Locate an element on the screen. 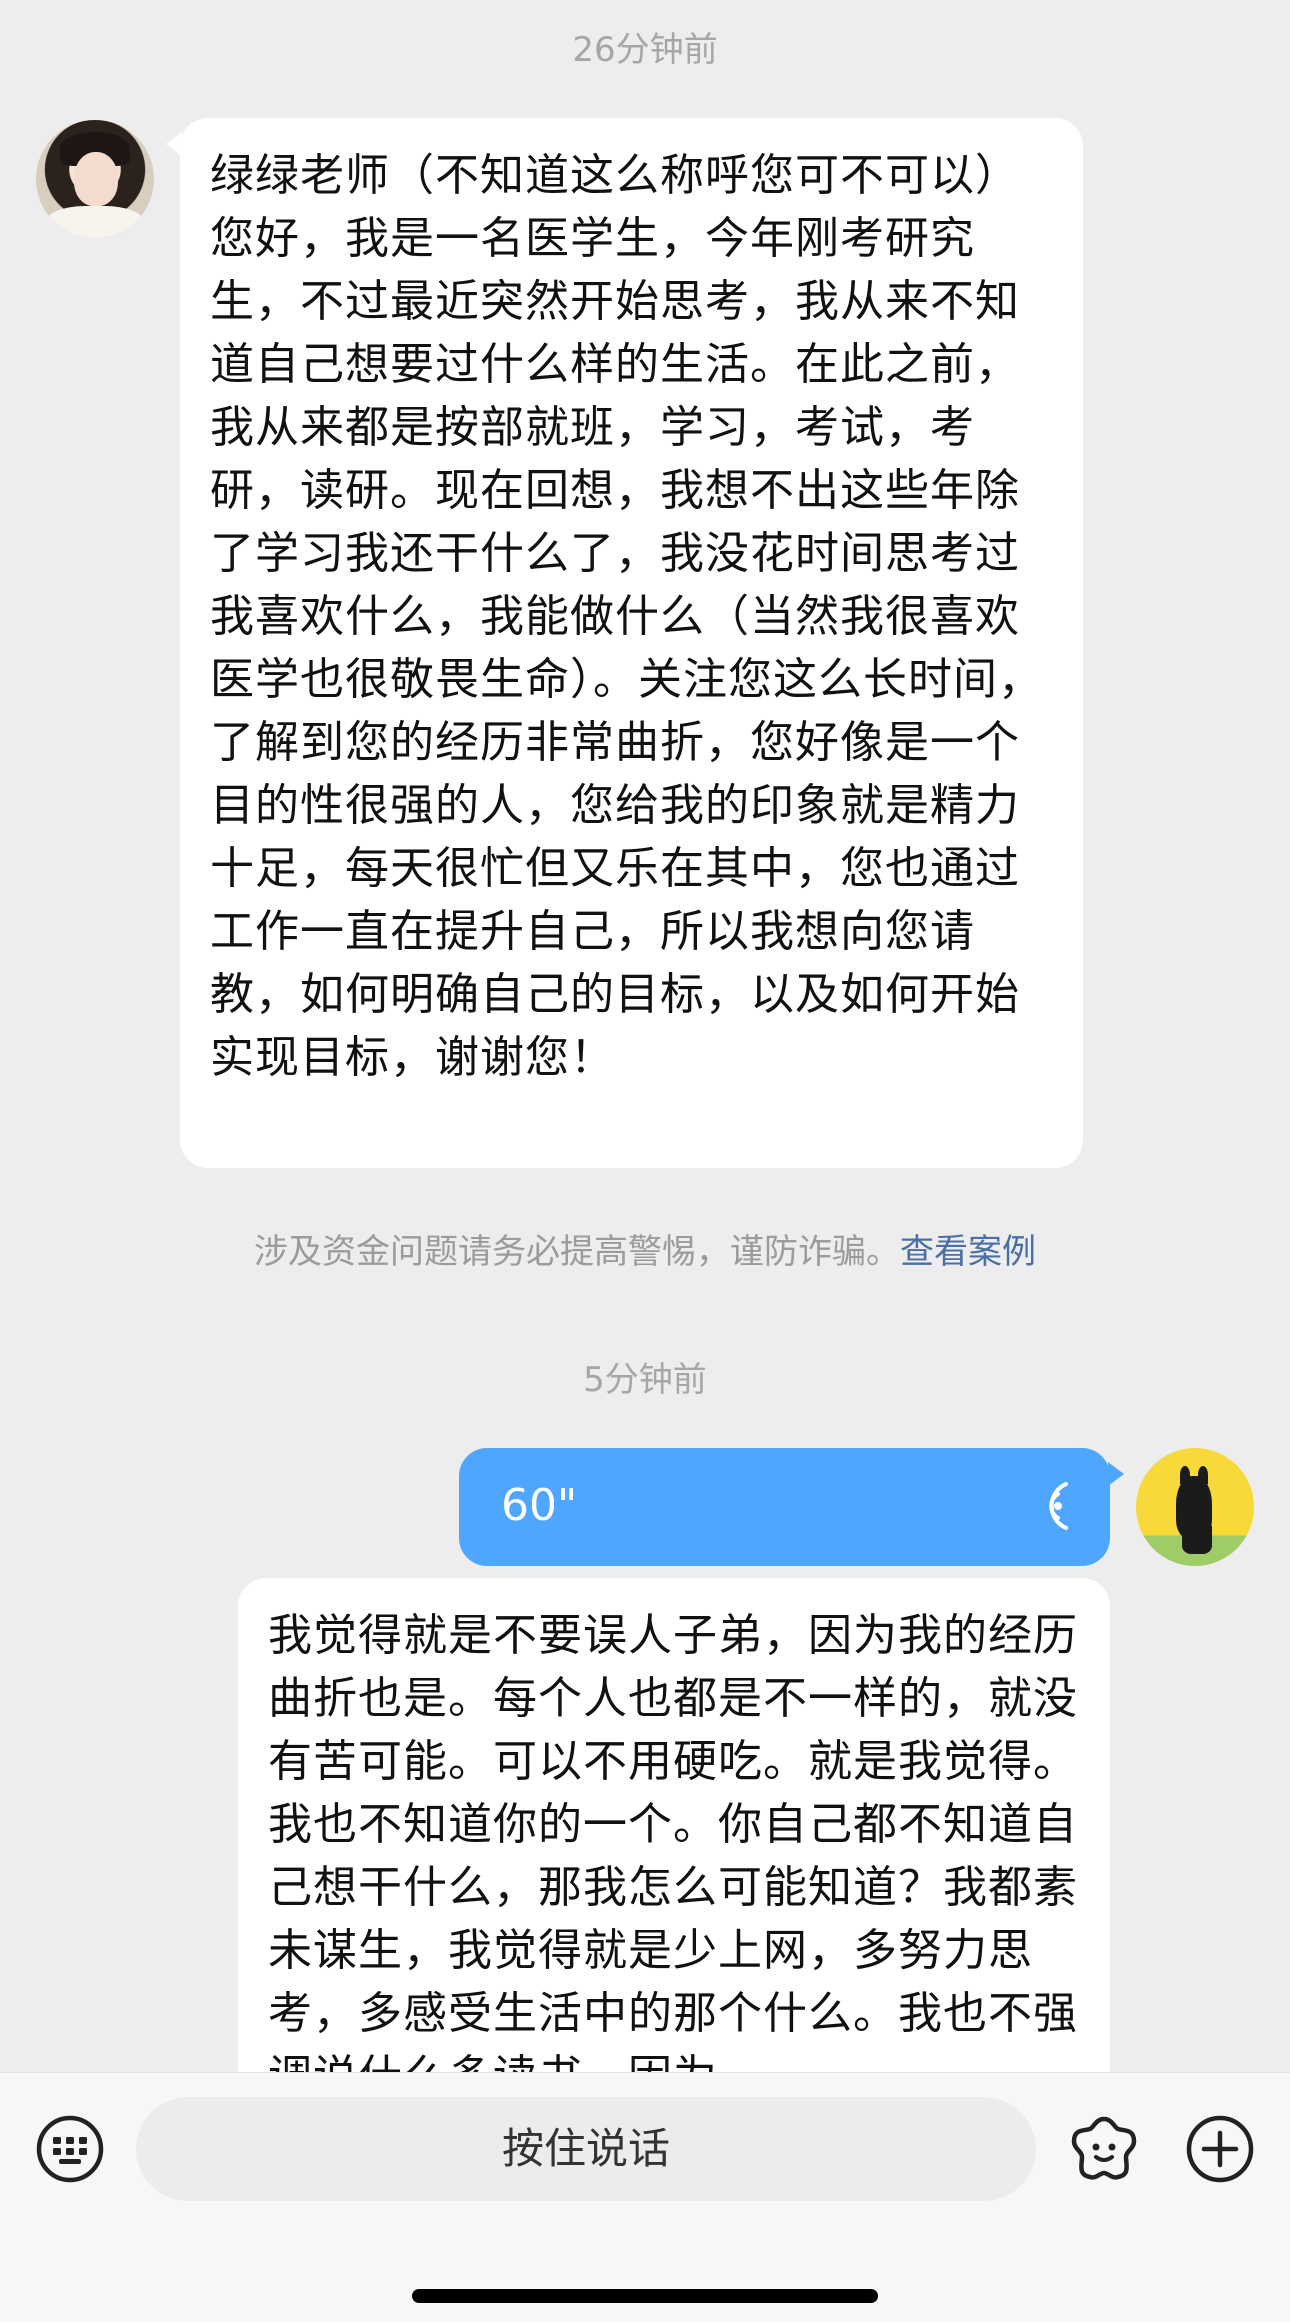 The image size is (1290, 2322). input-bar: 按住说话 is located at coordinates (645, 2197).